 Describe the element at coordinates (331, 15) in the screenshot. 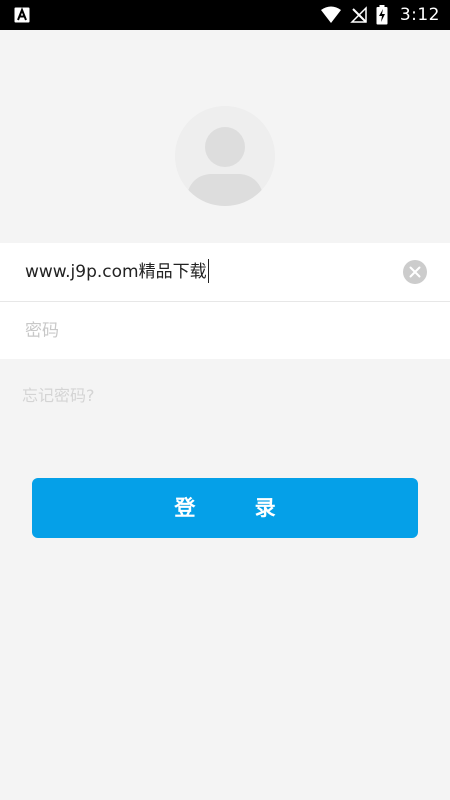

I see `wifi-icon` at that location.